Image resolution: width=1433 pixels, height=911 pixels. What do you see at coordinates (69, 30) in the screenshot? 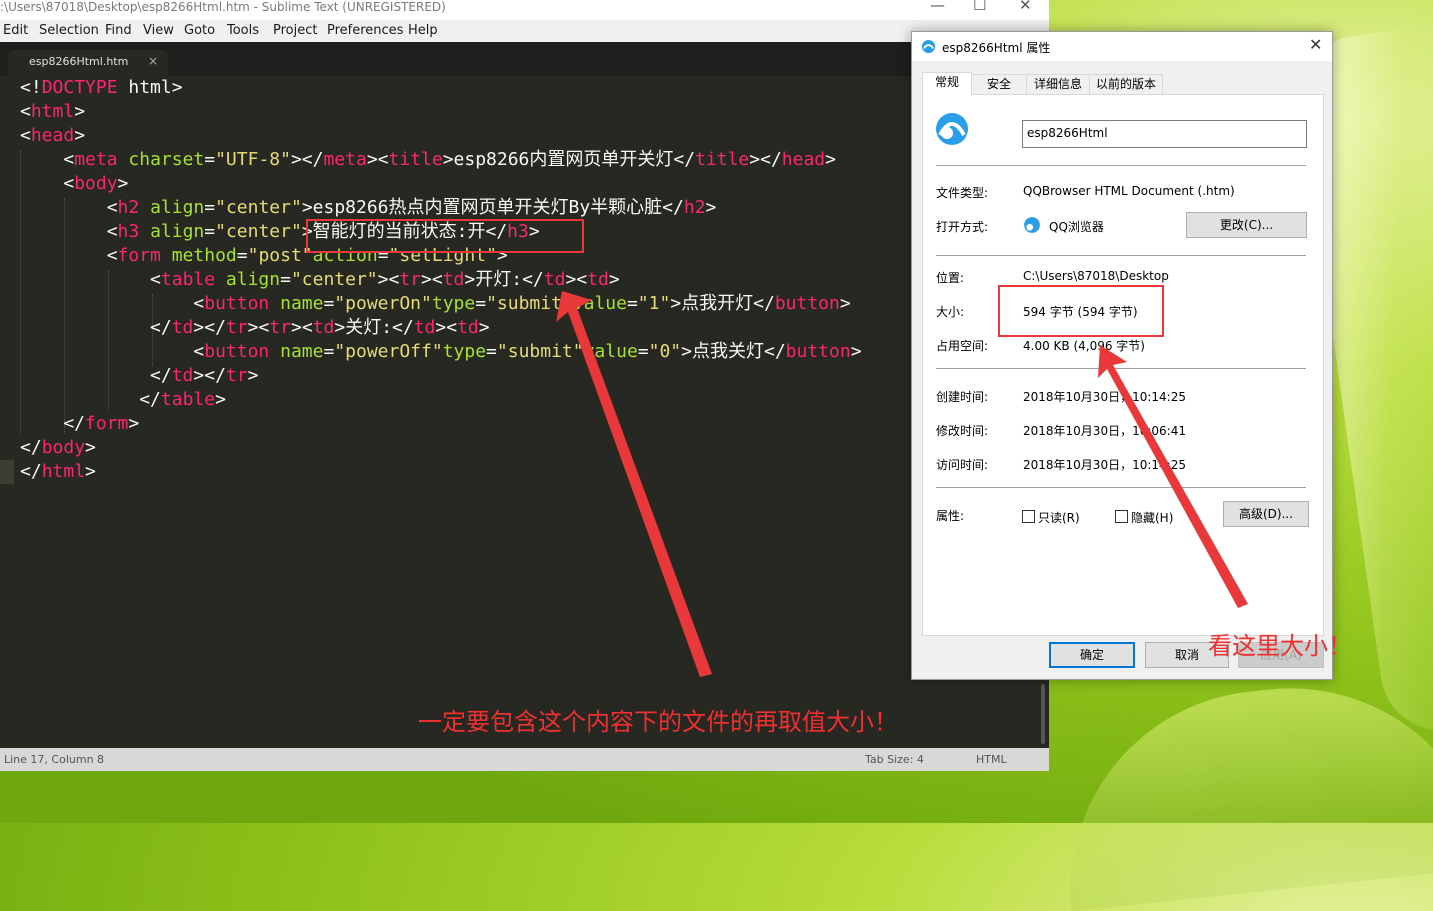
I see `menu-selection: Selection` at bounding box center [69, 30].